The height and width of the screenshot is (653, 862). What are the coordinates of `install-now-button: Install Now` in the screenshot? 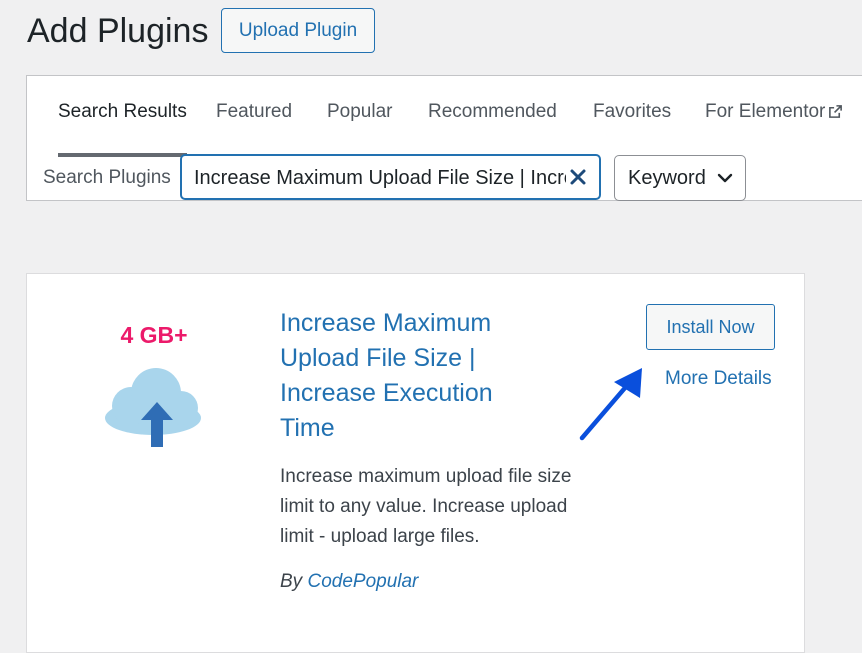 It's located at (710, 327).